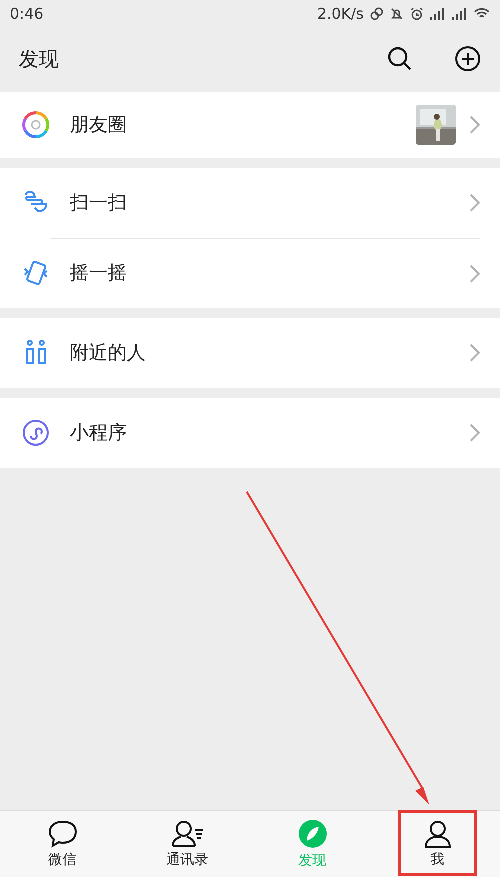 The image size is (500, 877). Describe the element at coordinates (340, 14) in the screenshot. I see `network-speed: 2.0K/s` at that location.